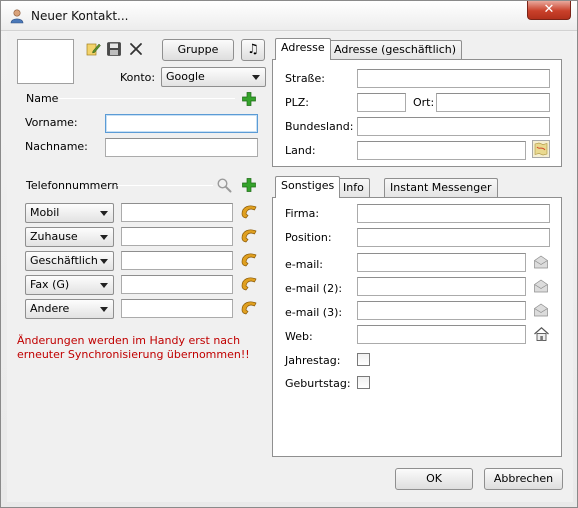  What do you see at coordinates (249, 185) in the screenshot?
I see `add-phone-icon` at bounding box center [249, 185].